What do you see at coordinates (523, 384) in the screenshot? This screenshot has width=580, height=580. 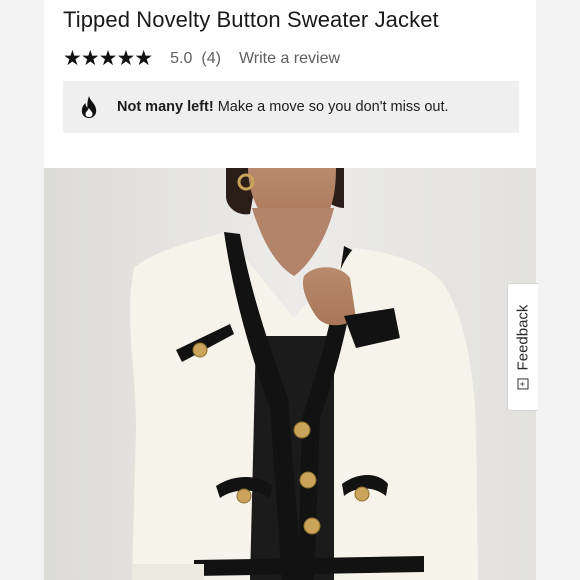 I see `plus-box-icon: +` at bounding box center [523, 384].